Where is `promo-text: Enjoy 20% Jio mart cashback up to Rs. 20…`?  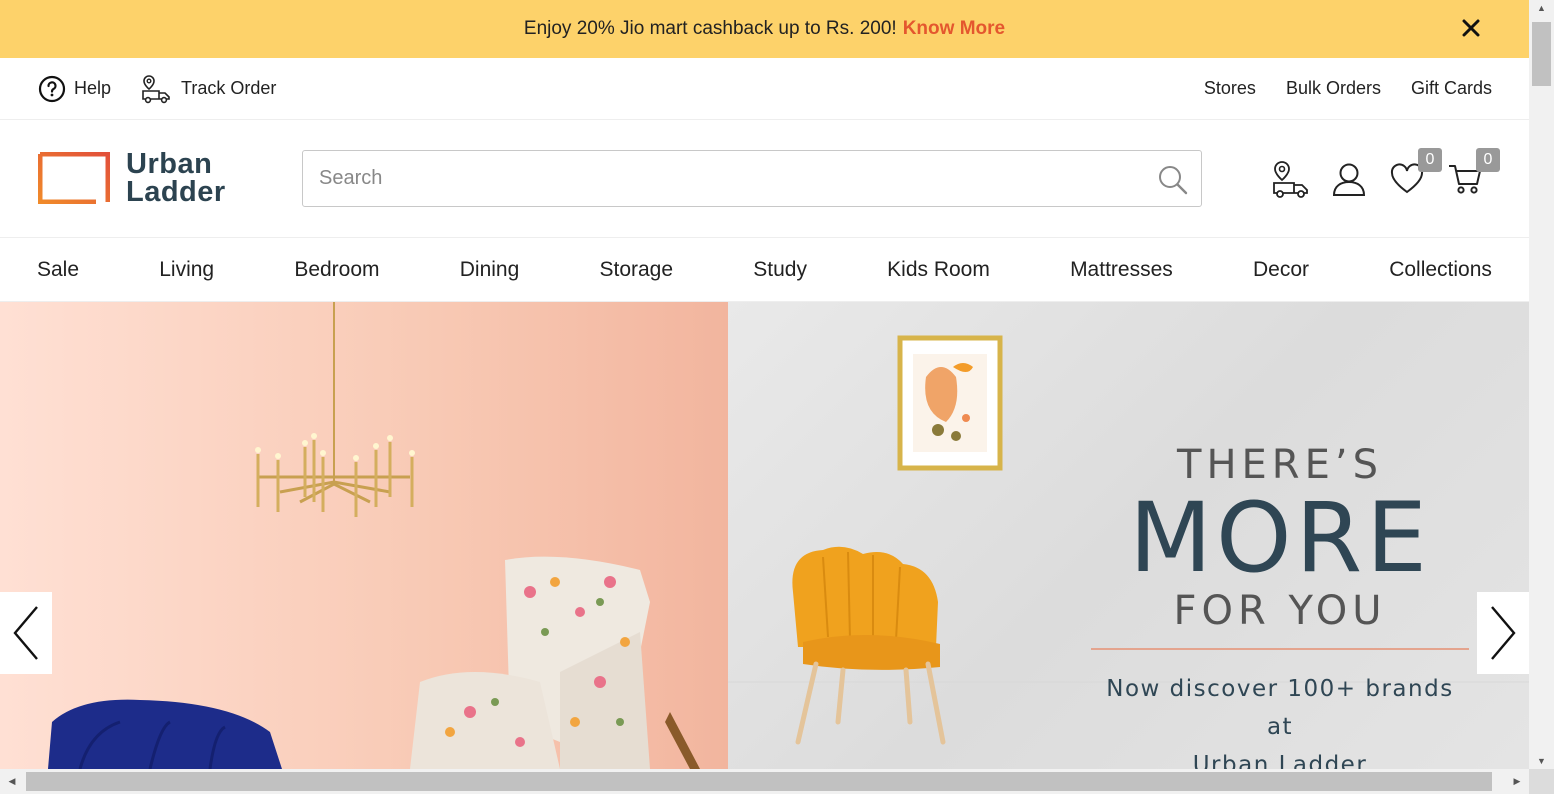
promo-text: Enjoy 20% Jio mart cashback up to Rs. 20… is located at coordinates (710, 28).